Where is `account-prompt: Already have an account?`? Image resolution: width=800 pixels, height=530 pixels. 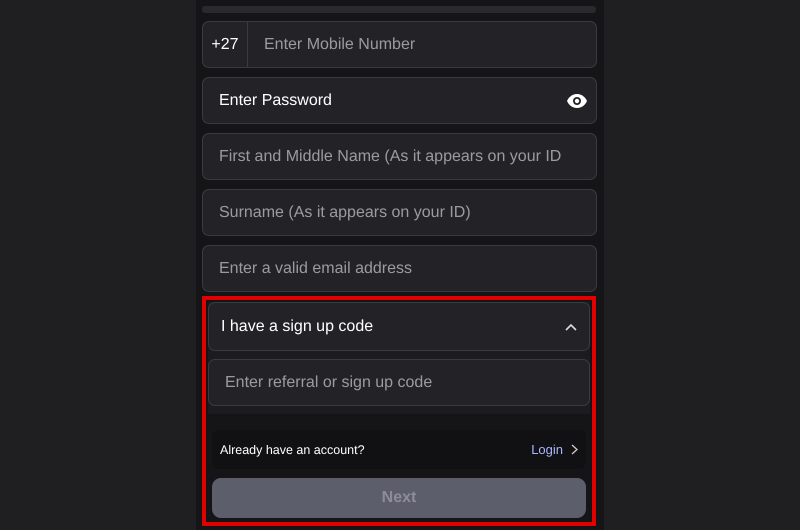 account-prompt: Already have an account? is located at coordinates (292, 449).